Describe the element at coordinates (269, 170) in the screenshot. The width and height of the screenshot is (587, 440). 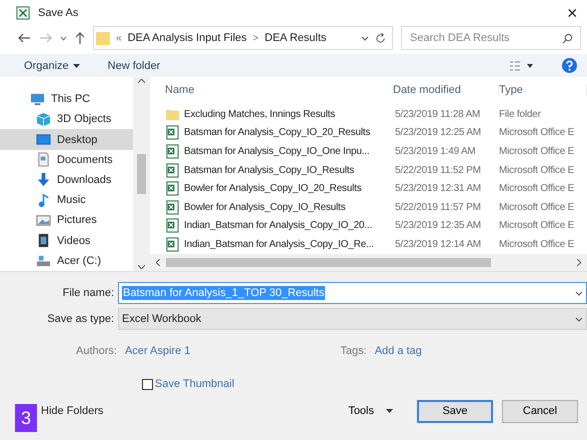
I see `file-name: Batsman for Analysis_Copy_IO_Results` at that location.